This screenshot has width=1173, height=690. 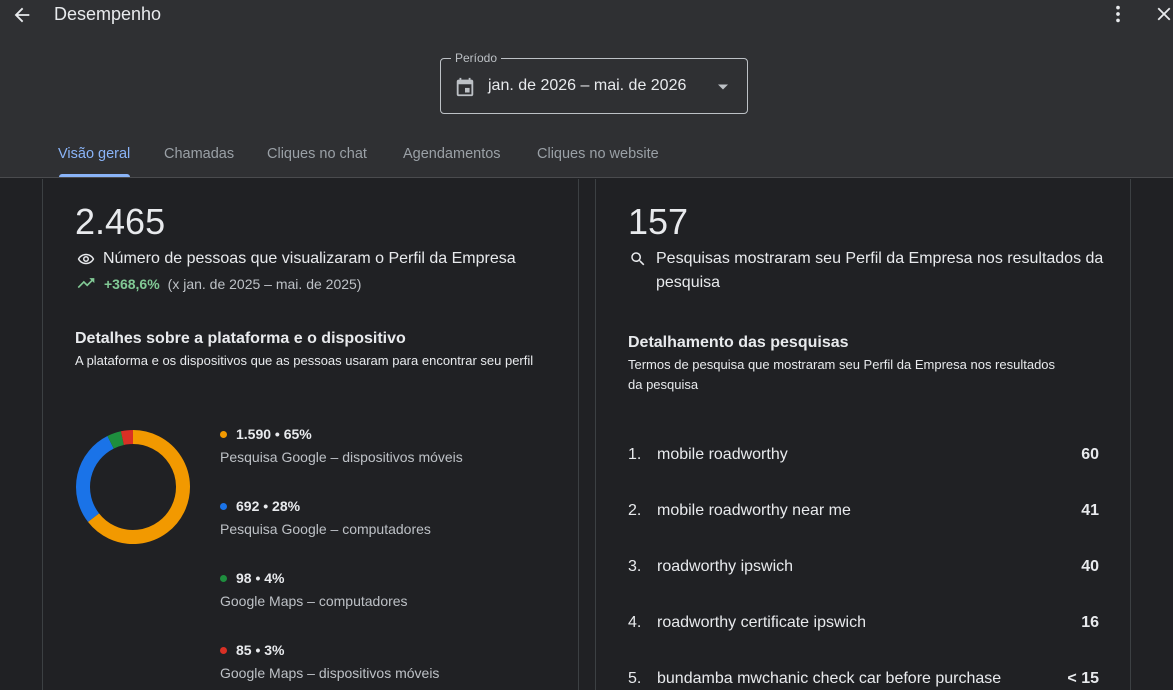 I want to click on search-term: mobile roadworthy near me, so click(x=754, y=510).